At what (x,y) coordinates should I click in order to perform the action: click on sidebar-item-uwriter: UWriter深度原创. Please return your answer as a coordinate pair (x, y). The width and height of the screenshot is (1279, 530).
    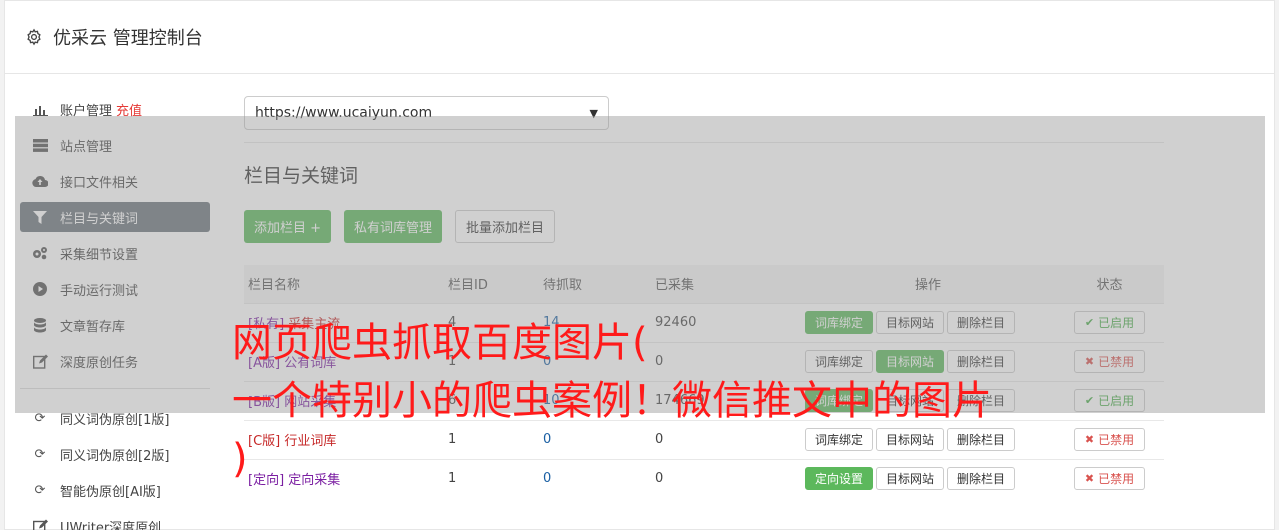
    Looking at the image, I should click on (115, 520).